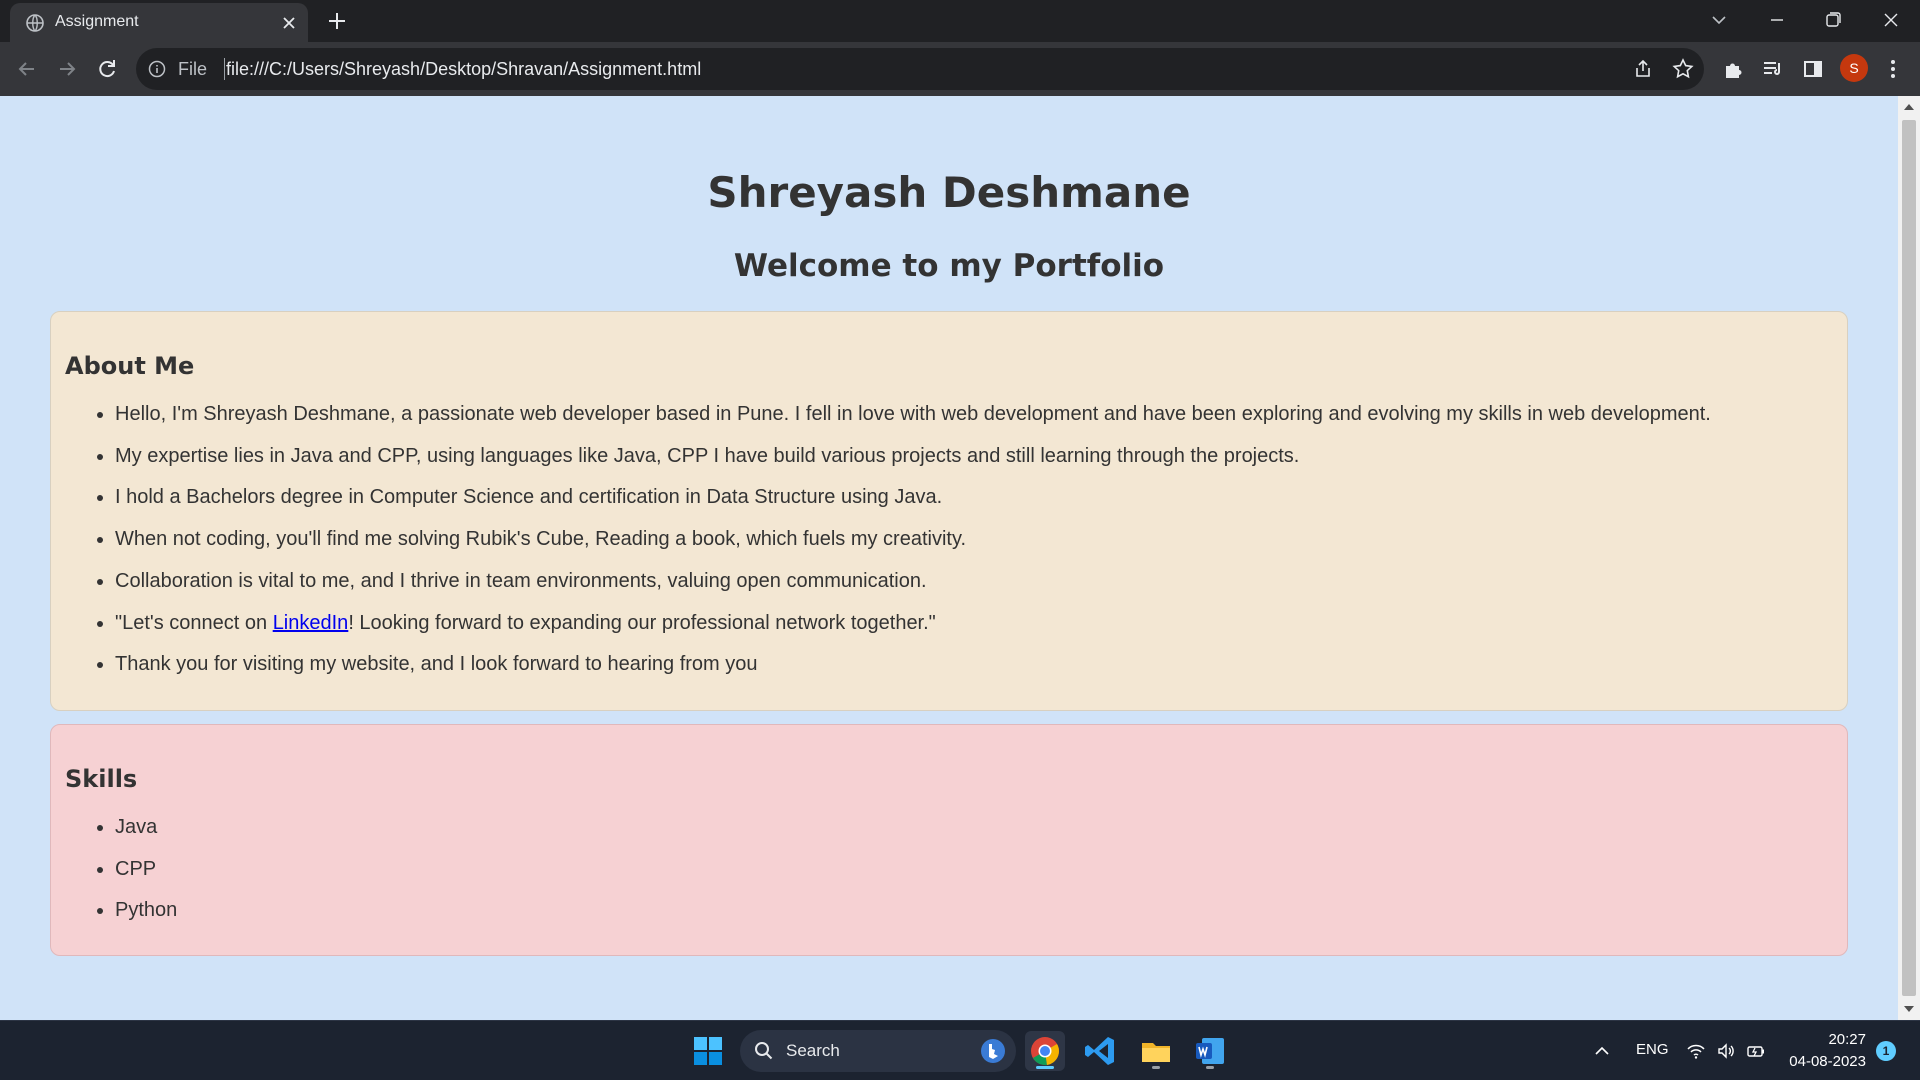  Describe the element at coordinates (949, 192) in the screenshot. I see `page-title: Shreyash Deshmane` at that location.